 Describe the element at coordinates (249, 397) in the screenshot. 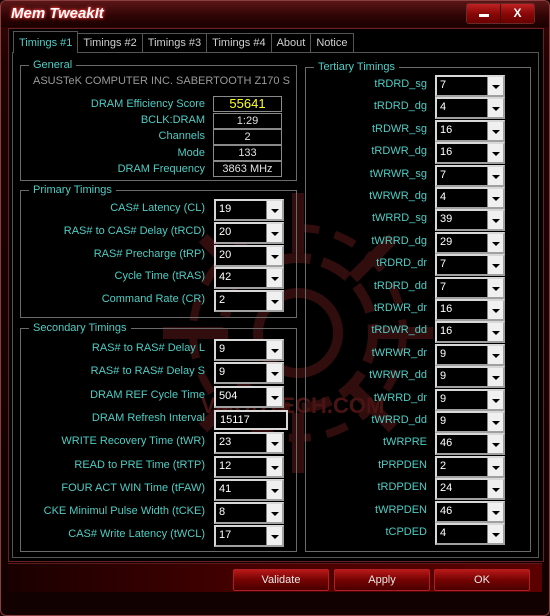

I see `dram-ref-cycle-time-dropdown: 504` at that location.